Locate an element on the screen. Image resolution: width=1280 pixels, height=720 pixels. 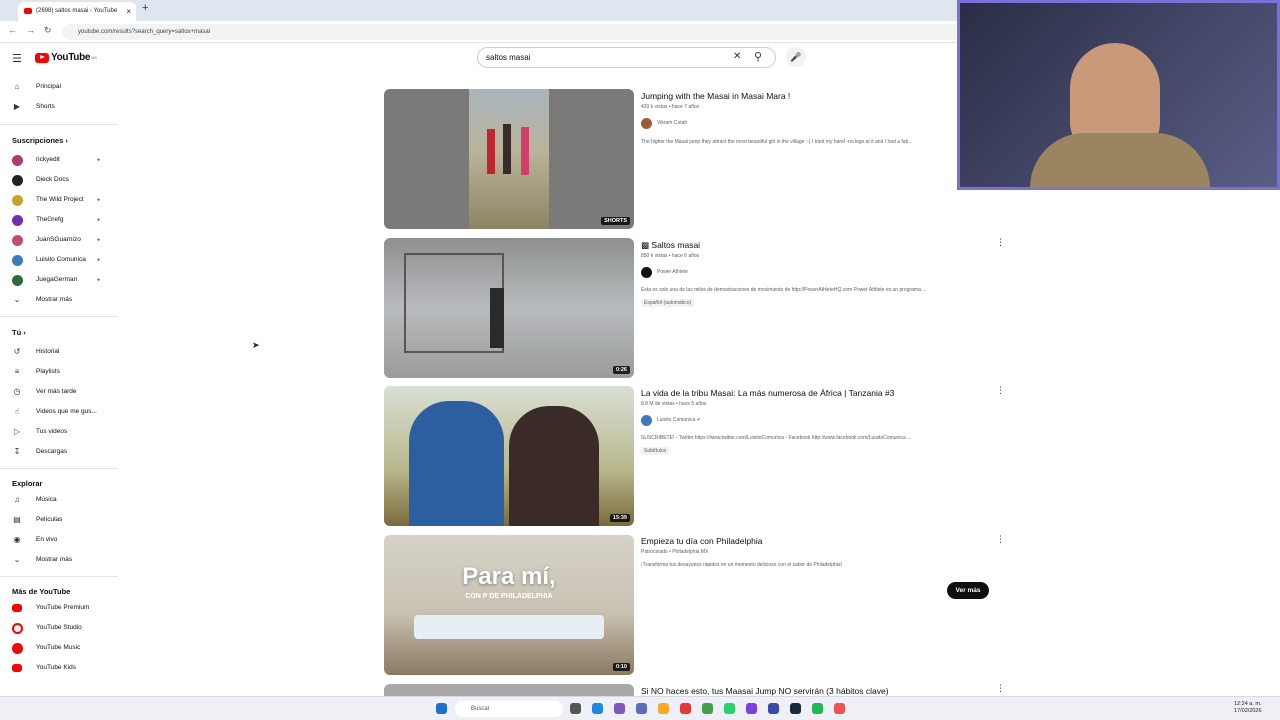
sidebar-item-subscription: JuanSGuarnizo ● is located at coordinates (59, 240).